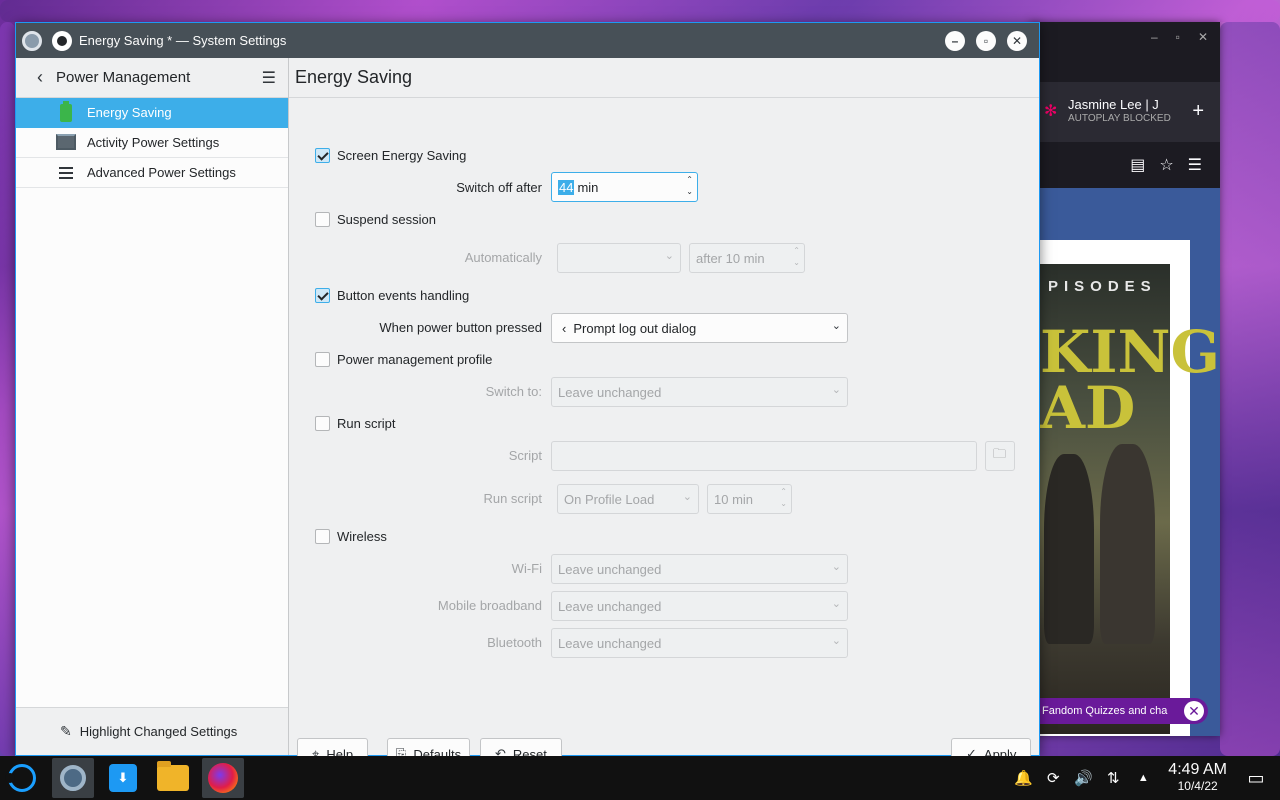 The height and width of the screenshot is (800, 1280). I want to click on steam-launcher-icon, so click(20, 778).